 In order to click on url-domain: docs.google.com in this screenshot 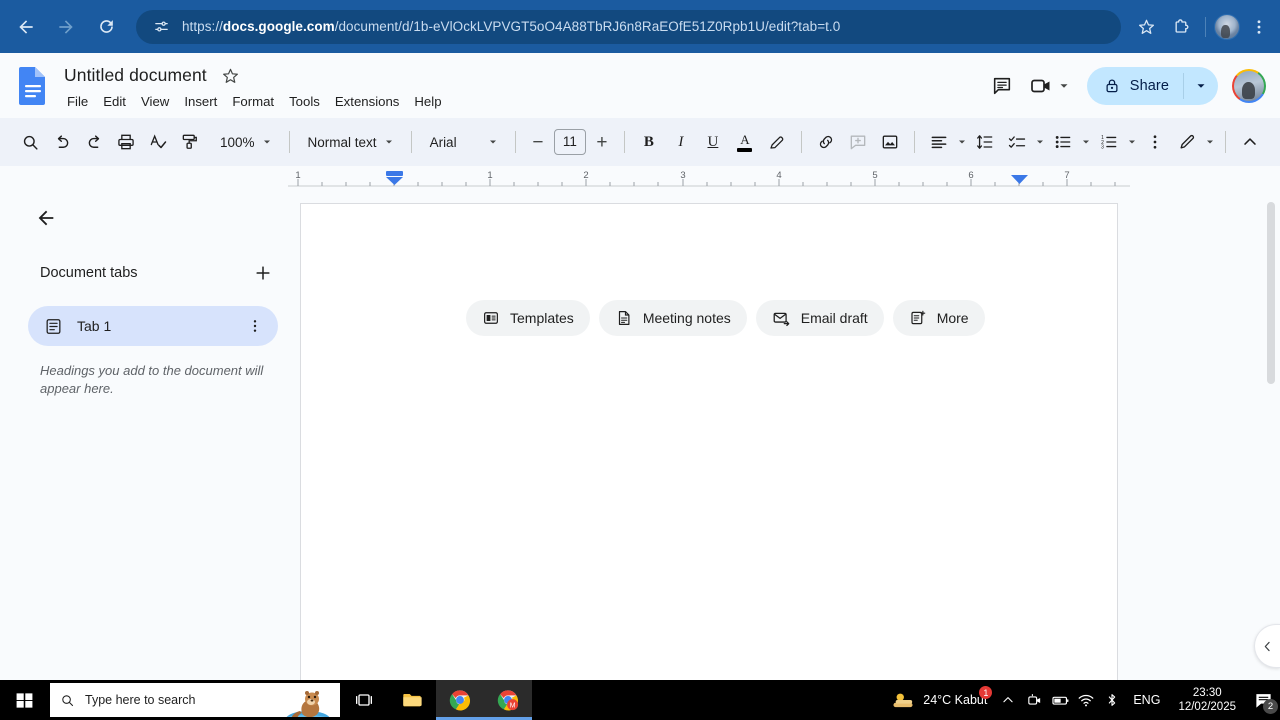, I will do `click(278, 26)`.